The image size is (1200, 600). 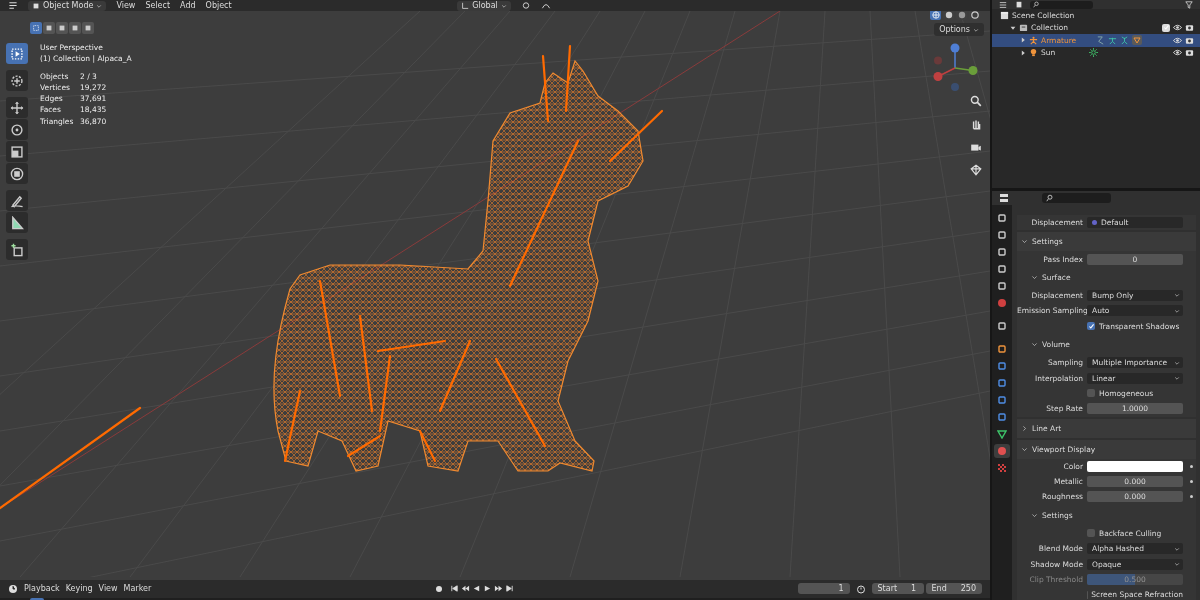 I want to click on navigation-gizmo-icon, so click(x=955, y=68).